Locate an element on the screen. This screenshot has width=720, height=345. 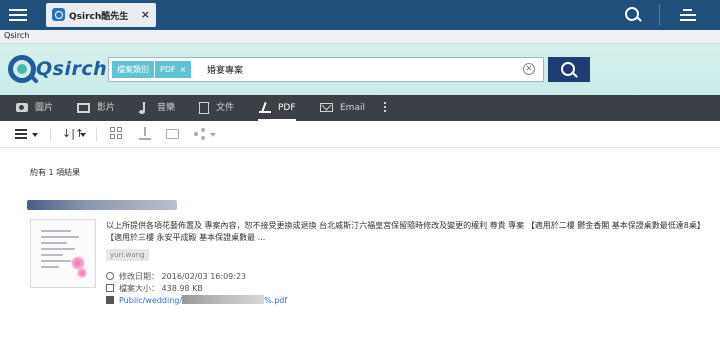
stacks-icon is located at coordinates (688, 15).